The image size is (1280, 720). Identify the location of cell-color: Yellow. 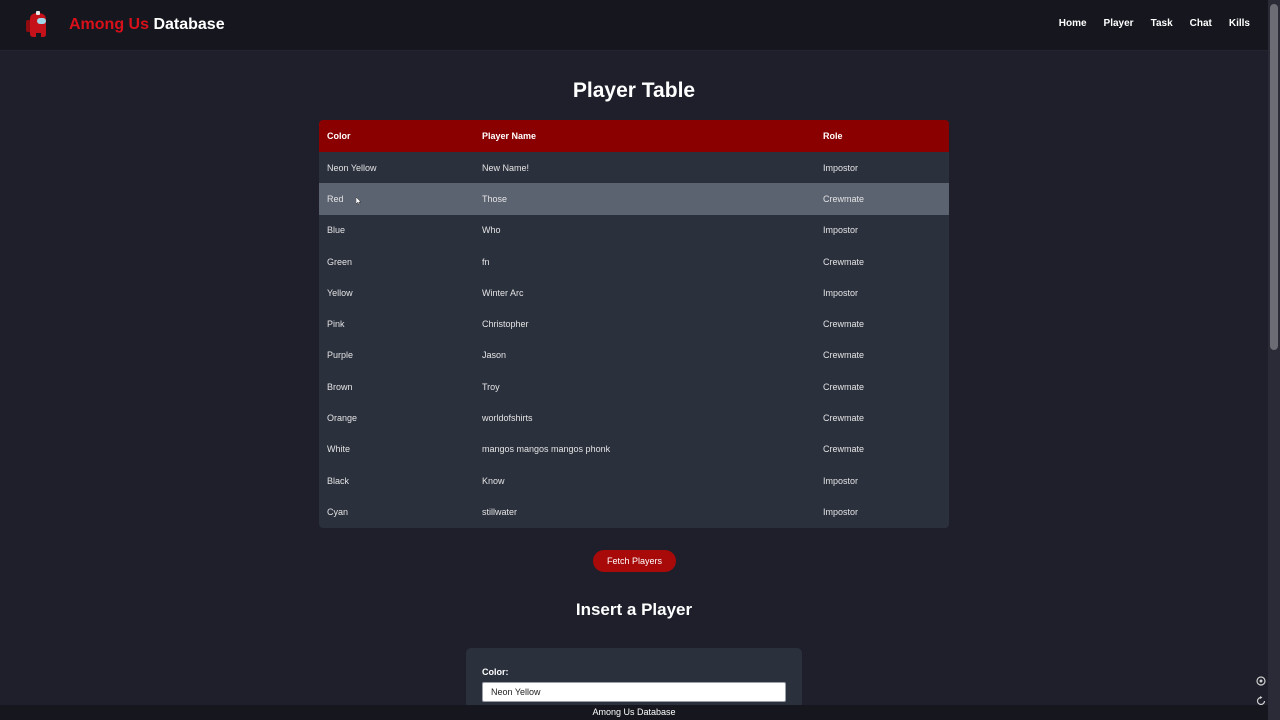
(340, 292).